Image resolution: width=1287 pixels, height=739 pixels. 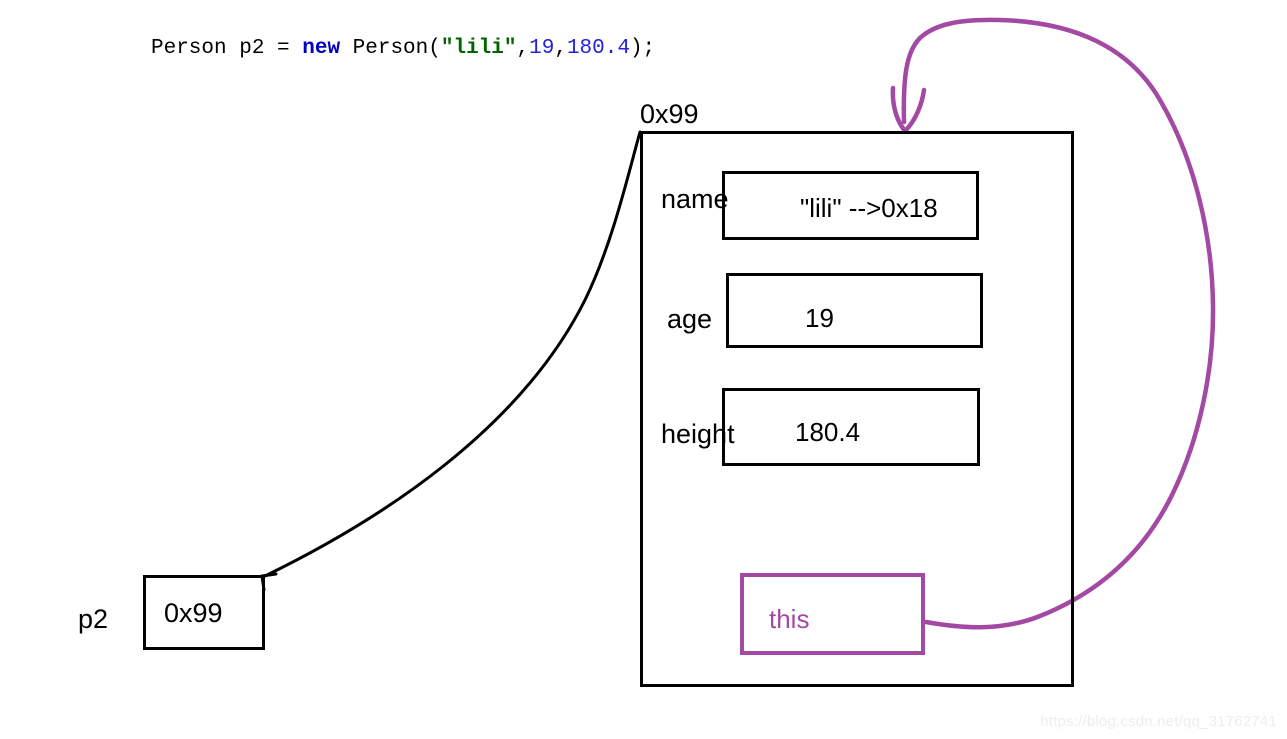 What do you see at coordinates (1158, 721) in the screenshot?
I see `watermark: https://blog.csdn.net/qq_31762741` at bounding box center [1158, 721].